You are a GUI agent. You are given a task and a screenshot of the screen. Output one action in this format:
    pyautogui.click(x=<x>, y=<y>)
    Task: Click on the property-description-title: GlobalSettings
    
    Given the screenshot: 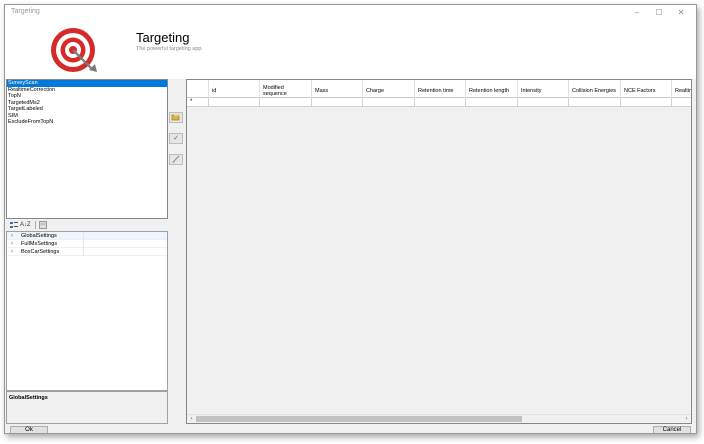 What is the action you would take?
    pyautogui.click(x=28, y=398)
    